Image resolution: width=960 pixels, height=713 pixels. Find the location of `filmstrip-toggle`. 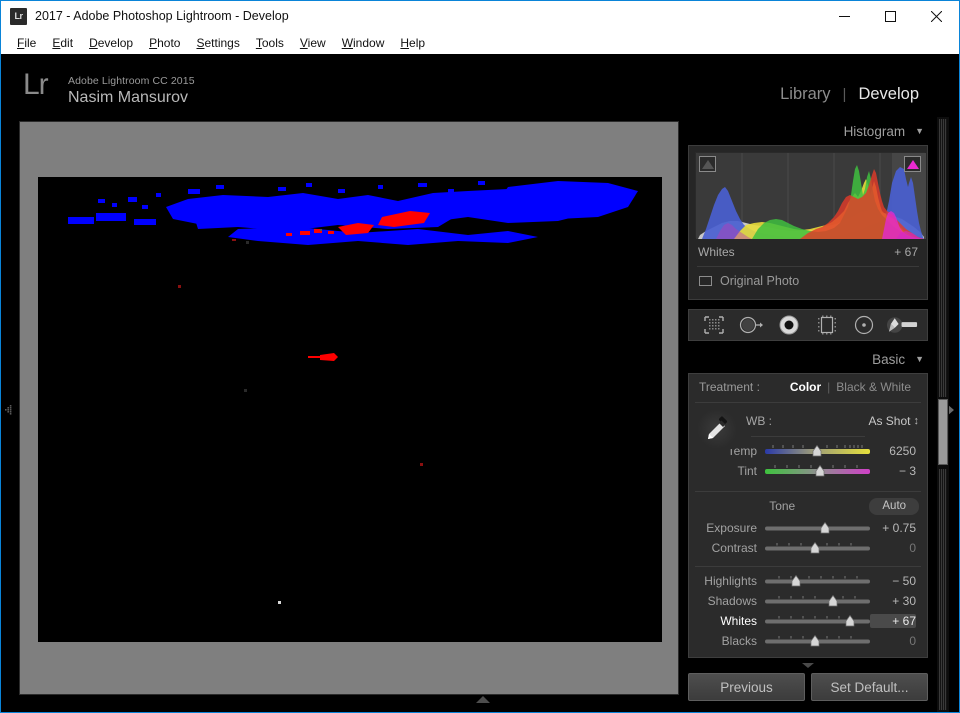

filmstrip-toggle is located at coordinates (483, 701).